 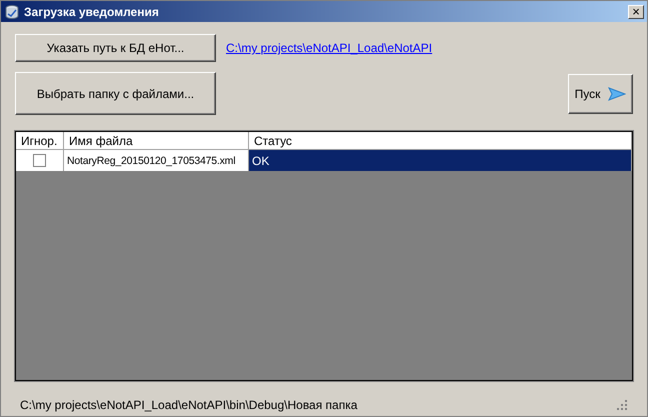 I want to click on column-header: Статус, so click(x=440, y=141).